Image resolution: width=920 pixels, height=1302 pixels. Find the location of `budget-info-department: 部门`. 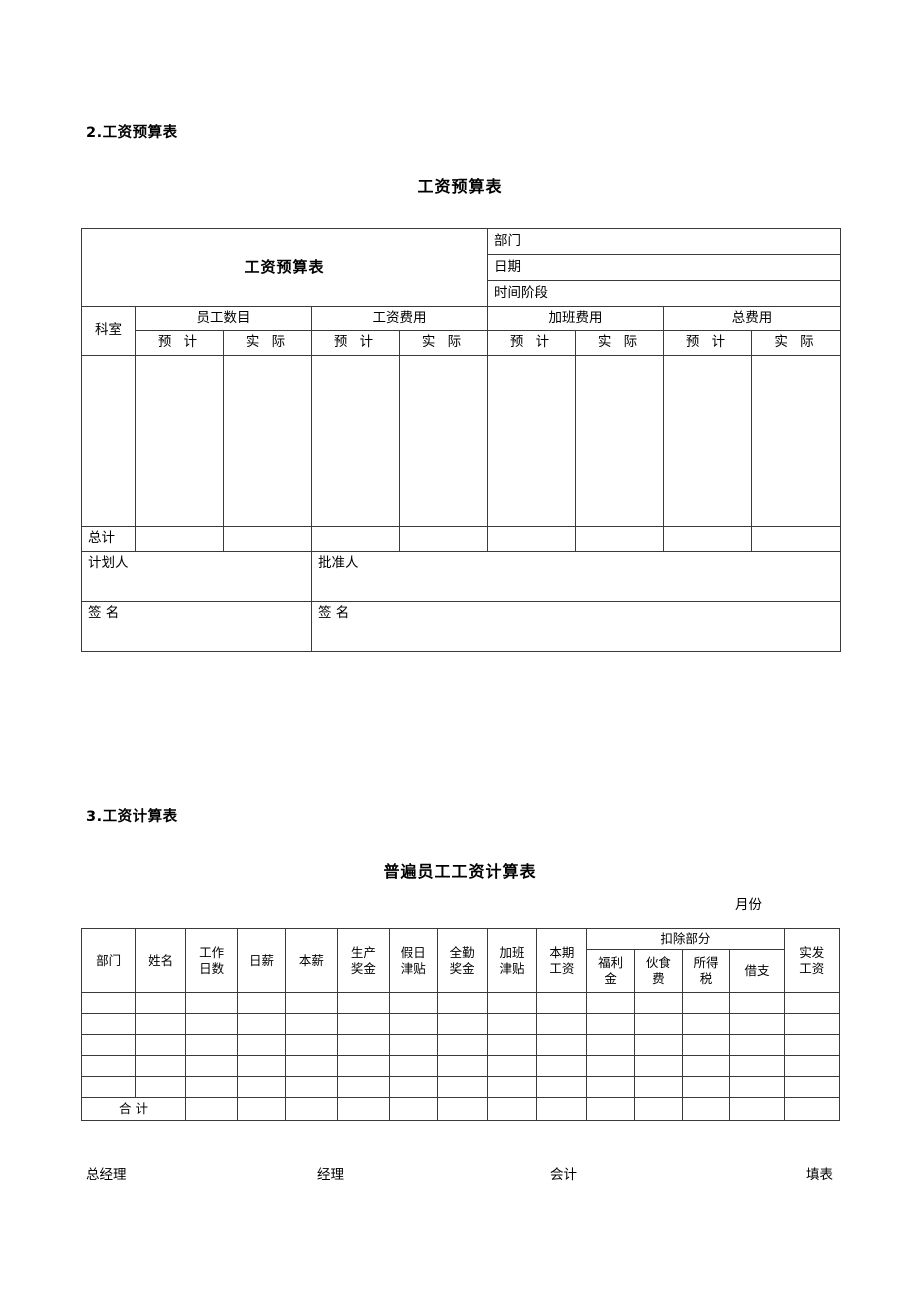

budget-info-department: 部门 is located at coordinates (664, 241).